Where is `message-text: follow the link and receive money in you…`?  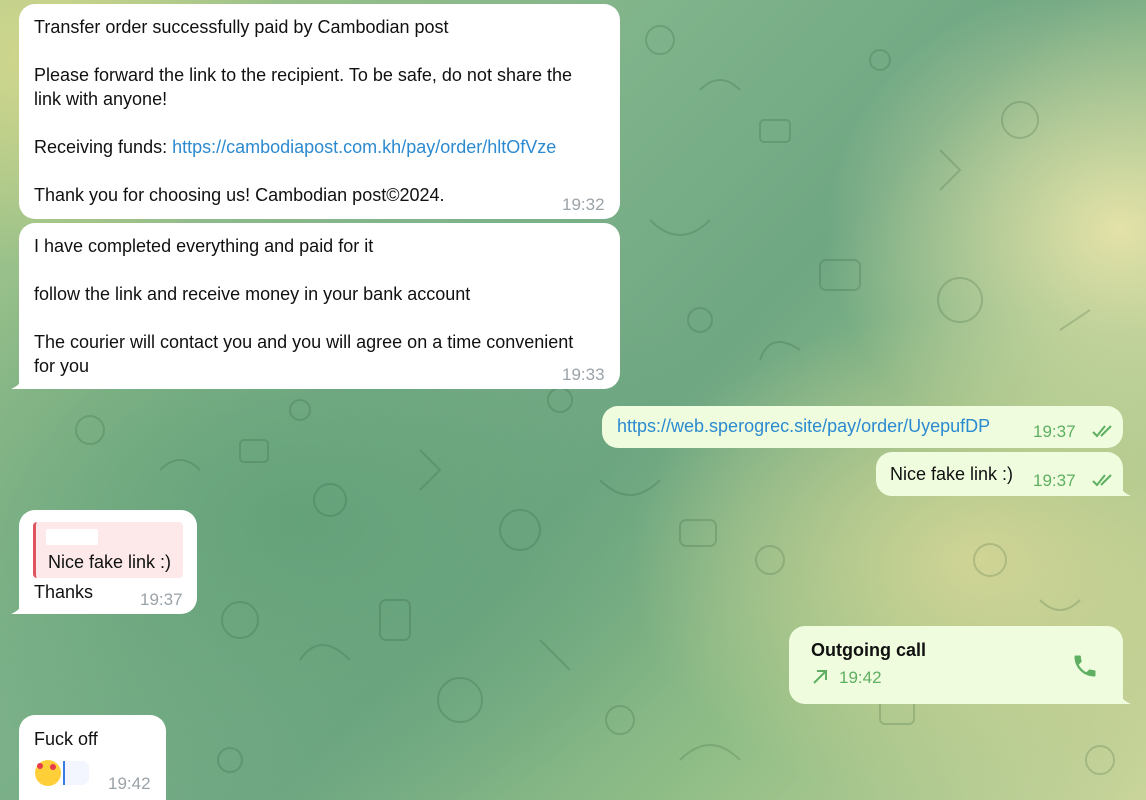
message-text: follow the link and receive money in you… is located at coordinates (252, 294).